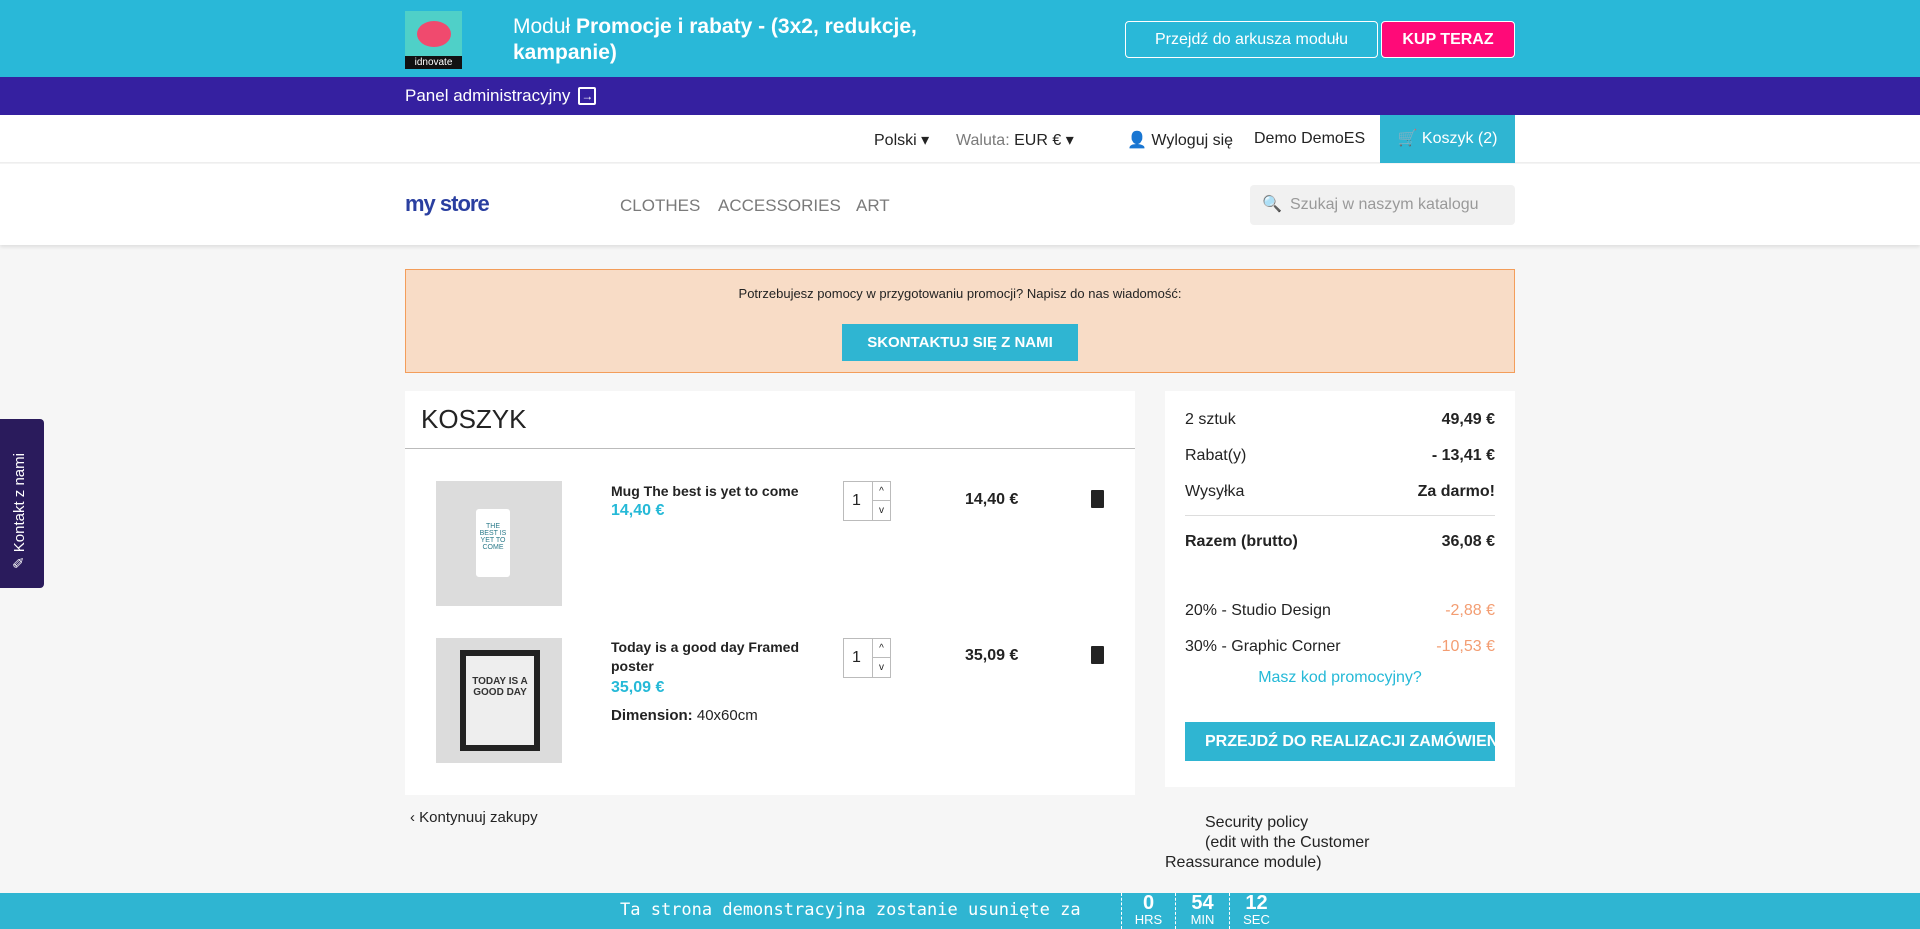  Describe the element at coordinates (434, 34) in the screenshot. I see `piggy-bank-icon` at that location.